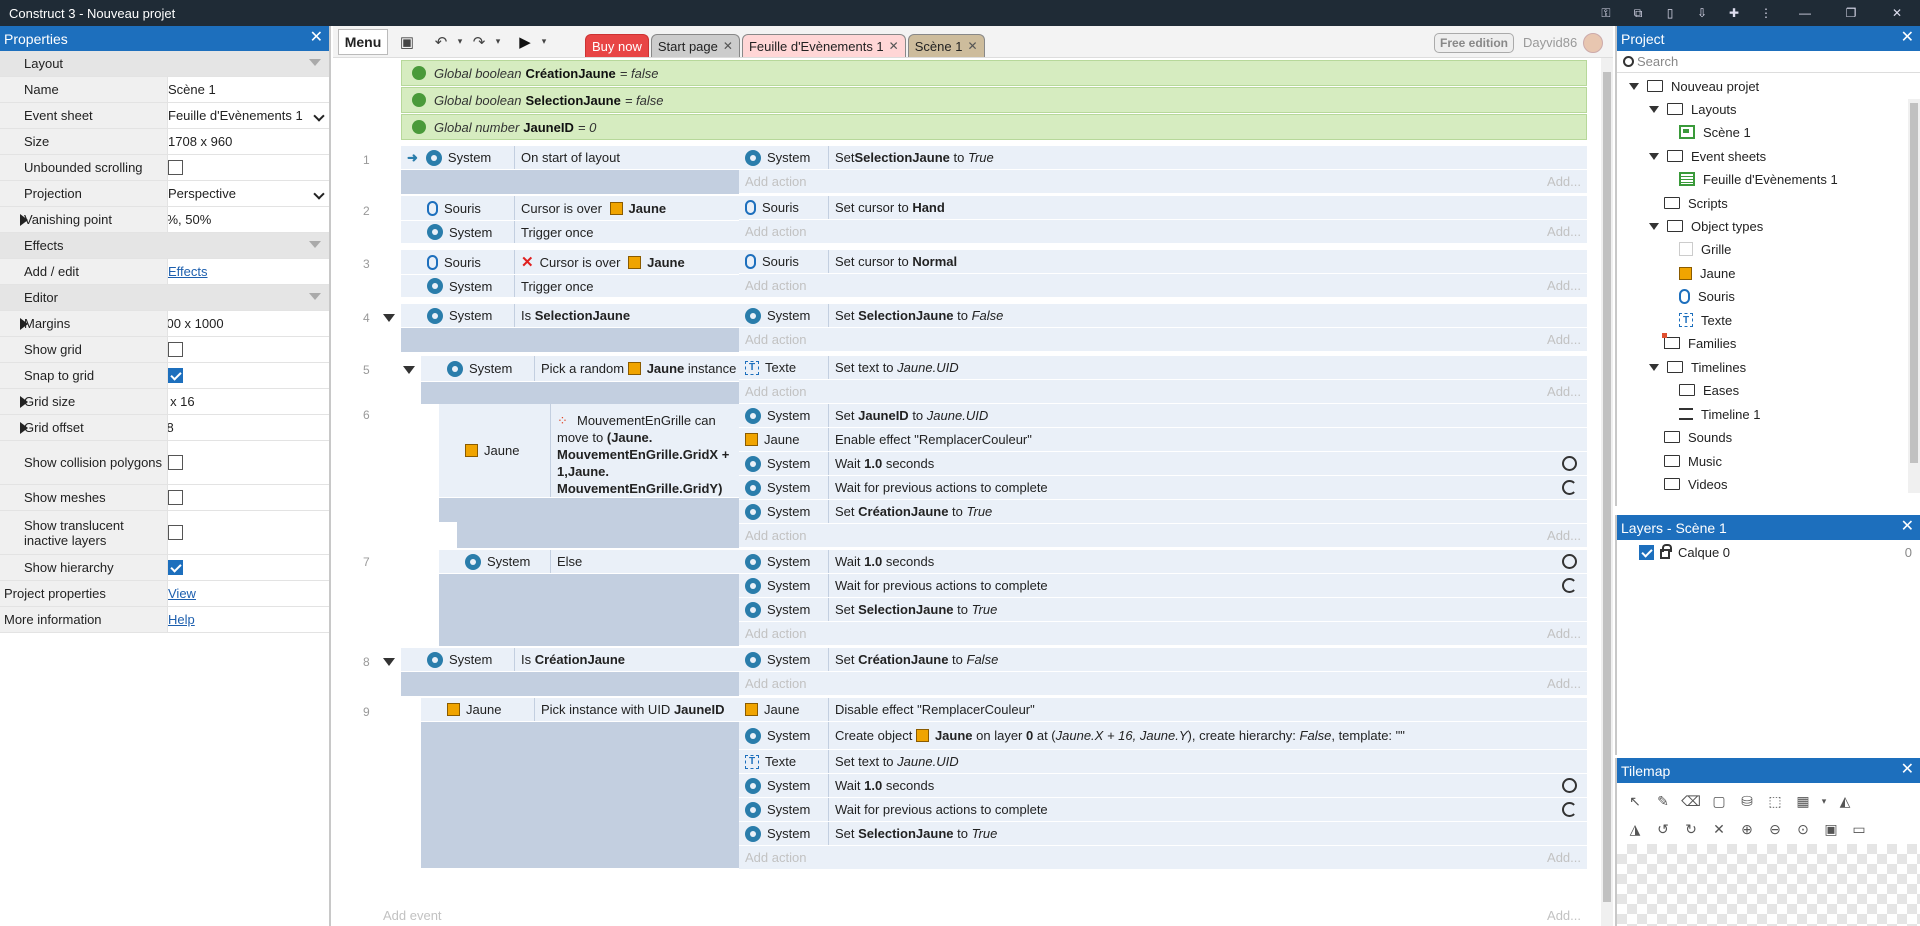  What do you see at coordinates (175, 567) in the screenshot?
I see `hierarchy-checkbox` at bounding box center [175, 567].